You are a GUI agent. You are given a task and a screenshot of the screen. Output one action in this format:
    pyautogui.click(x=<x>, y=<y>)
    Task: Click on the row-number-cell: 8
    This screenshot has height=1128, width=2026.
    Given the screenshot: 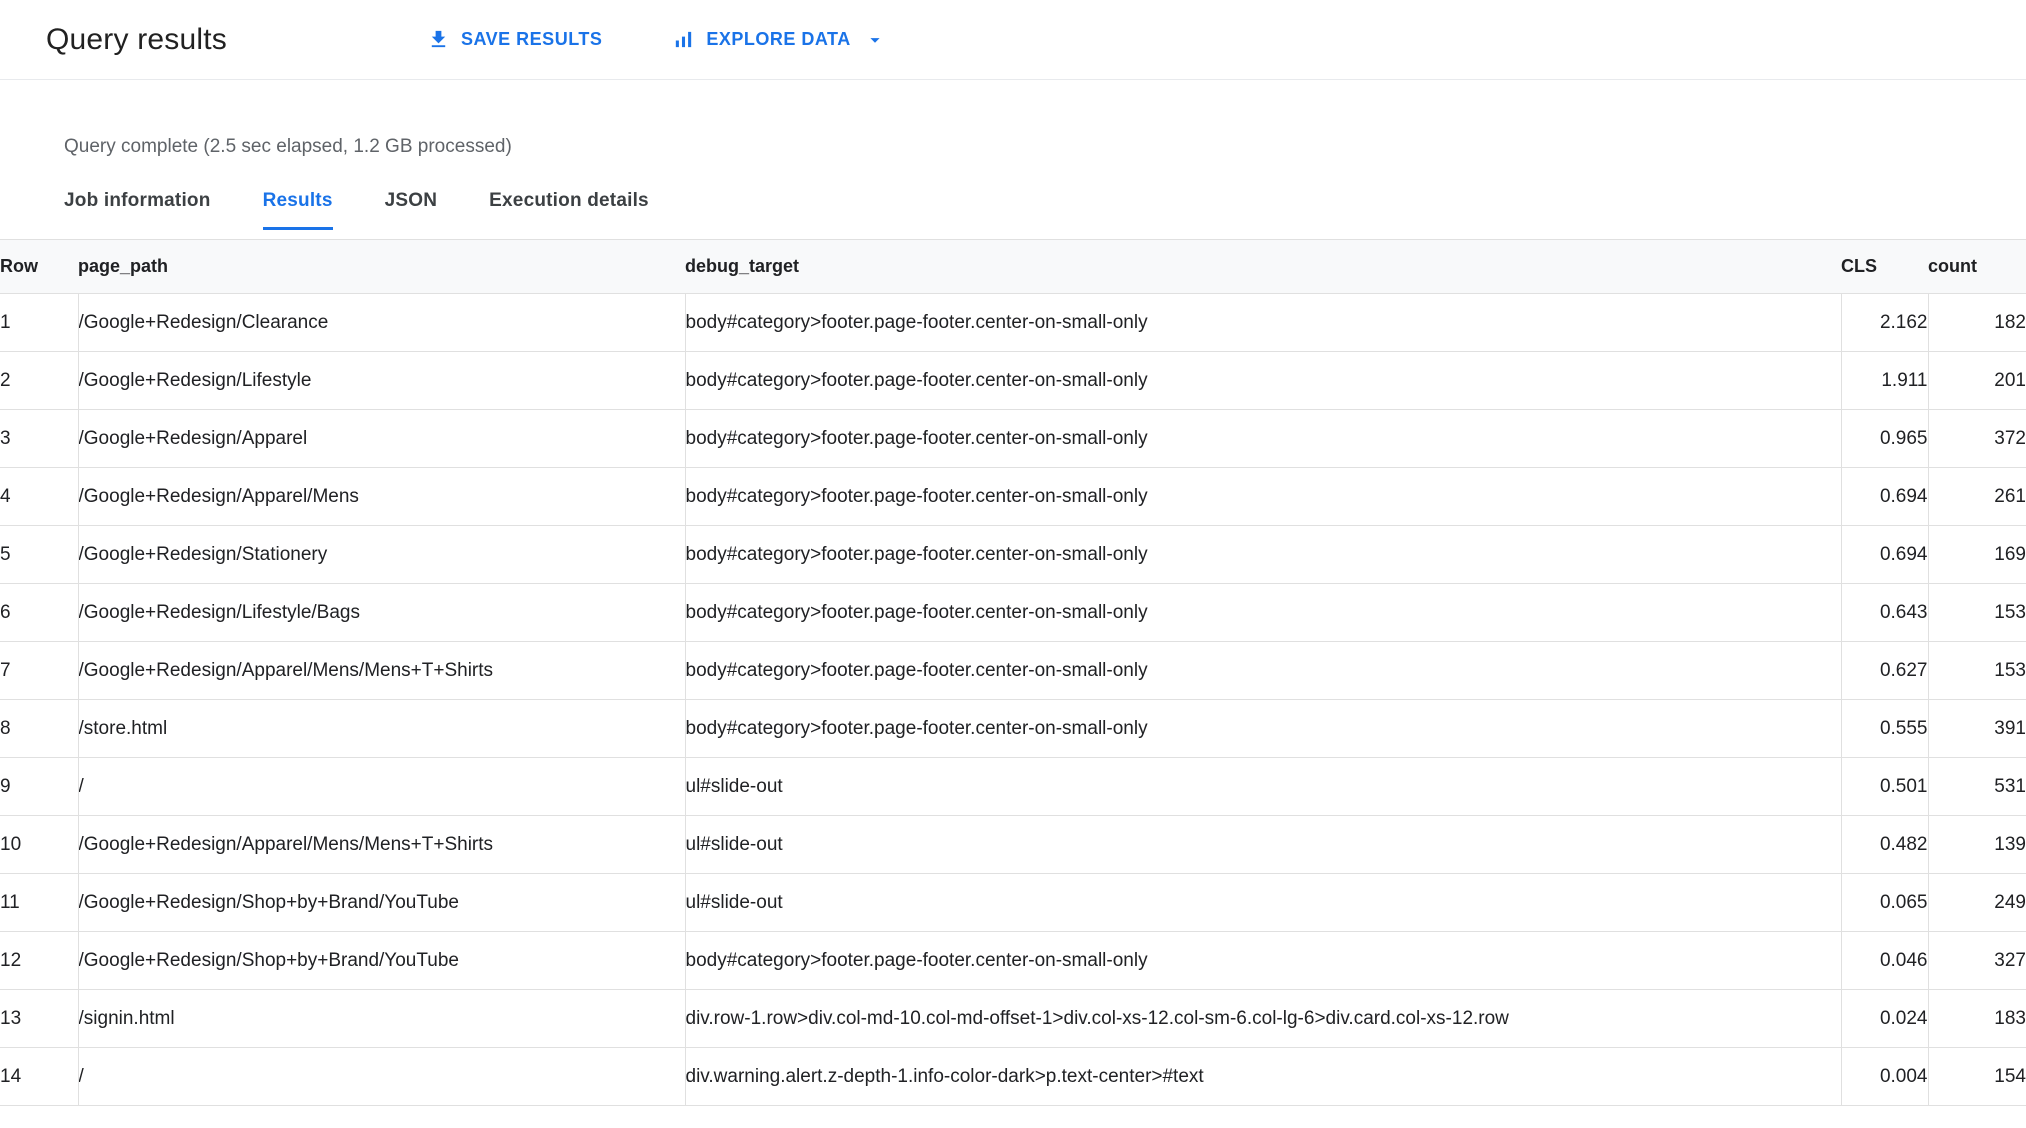 What is the action you would take?
    pyautogui.click(x=39, y=728)
    